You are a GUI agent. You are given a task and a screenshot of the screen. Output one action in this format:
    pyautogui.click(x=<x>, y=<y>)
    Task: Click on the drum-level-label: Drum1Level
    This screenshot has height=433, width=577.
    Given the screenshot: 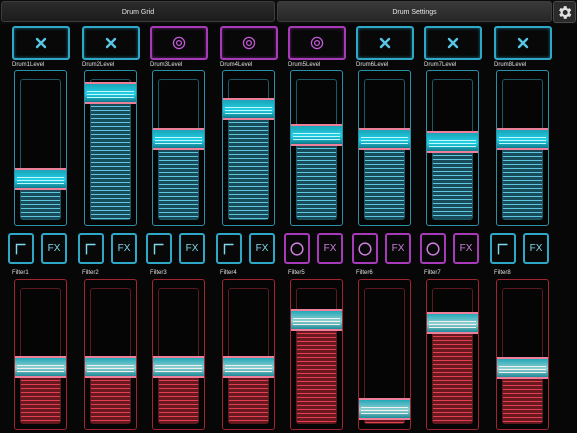 What is the action you would take?
    pyautogui.click(x=28, y=65)
    